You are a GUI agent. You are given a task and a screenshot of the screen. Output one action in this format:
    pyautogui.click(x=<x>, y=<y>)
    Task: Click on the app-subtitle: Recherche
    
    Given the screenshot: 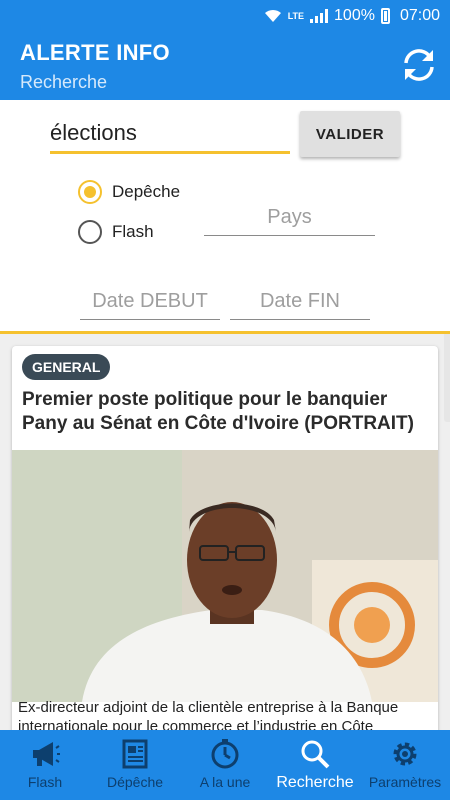 What is the action you would take?
    pyautogui.click(x=64, y=82)
    